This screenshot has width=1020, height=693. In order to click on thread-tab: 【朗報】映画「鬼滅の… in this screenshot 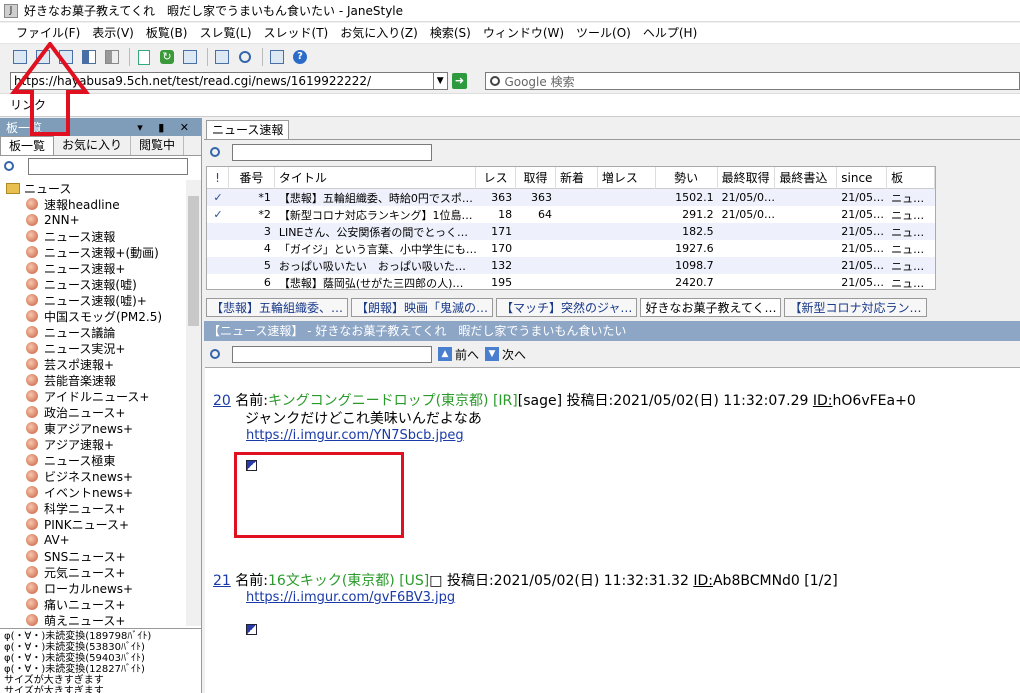, I will do `click(422, 307)`.